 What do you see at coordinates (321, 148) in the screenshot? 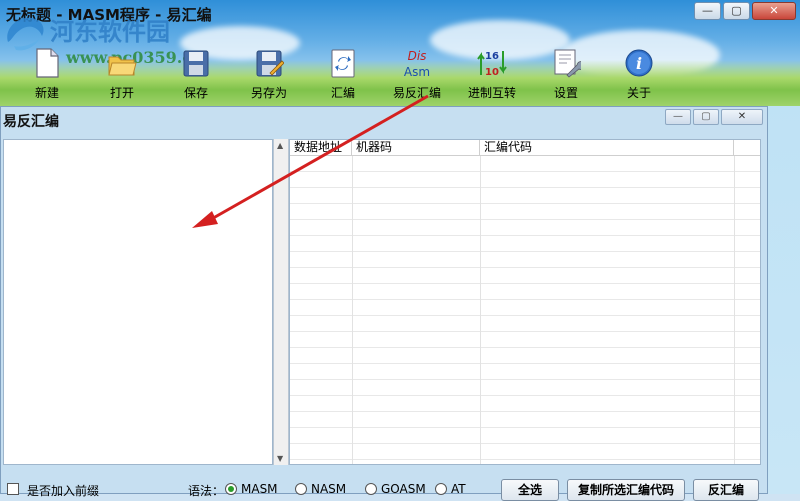
I see `column-header-address: 数据地址` at bounding box center [321, 148].